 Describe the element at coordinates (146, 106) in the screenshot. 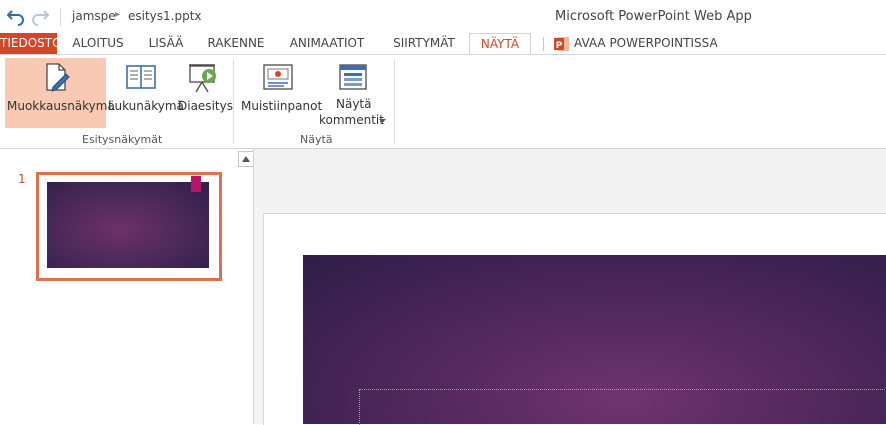

I see `reading-view-label: Lukunäkymä` at that location.